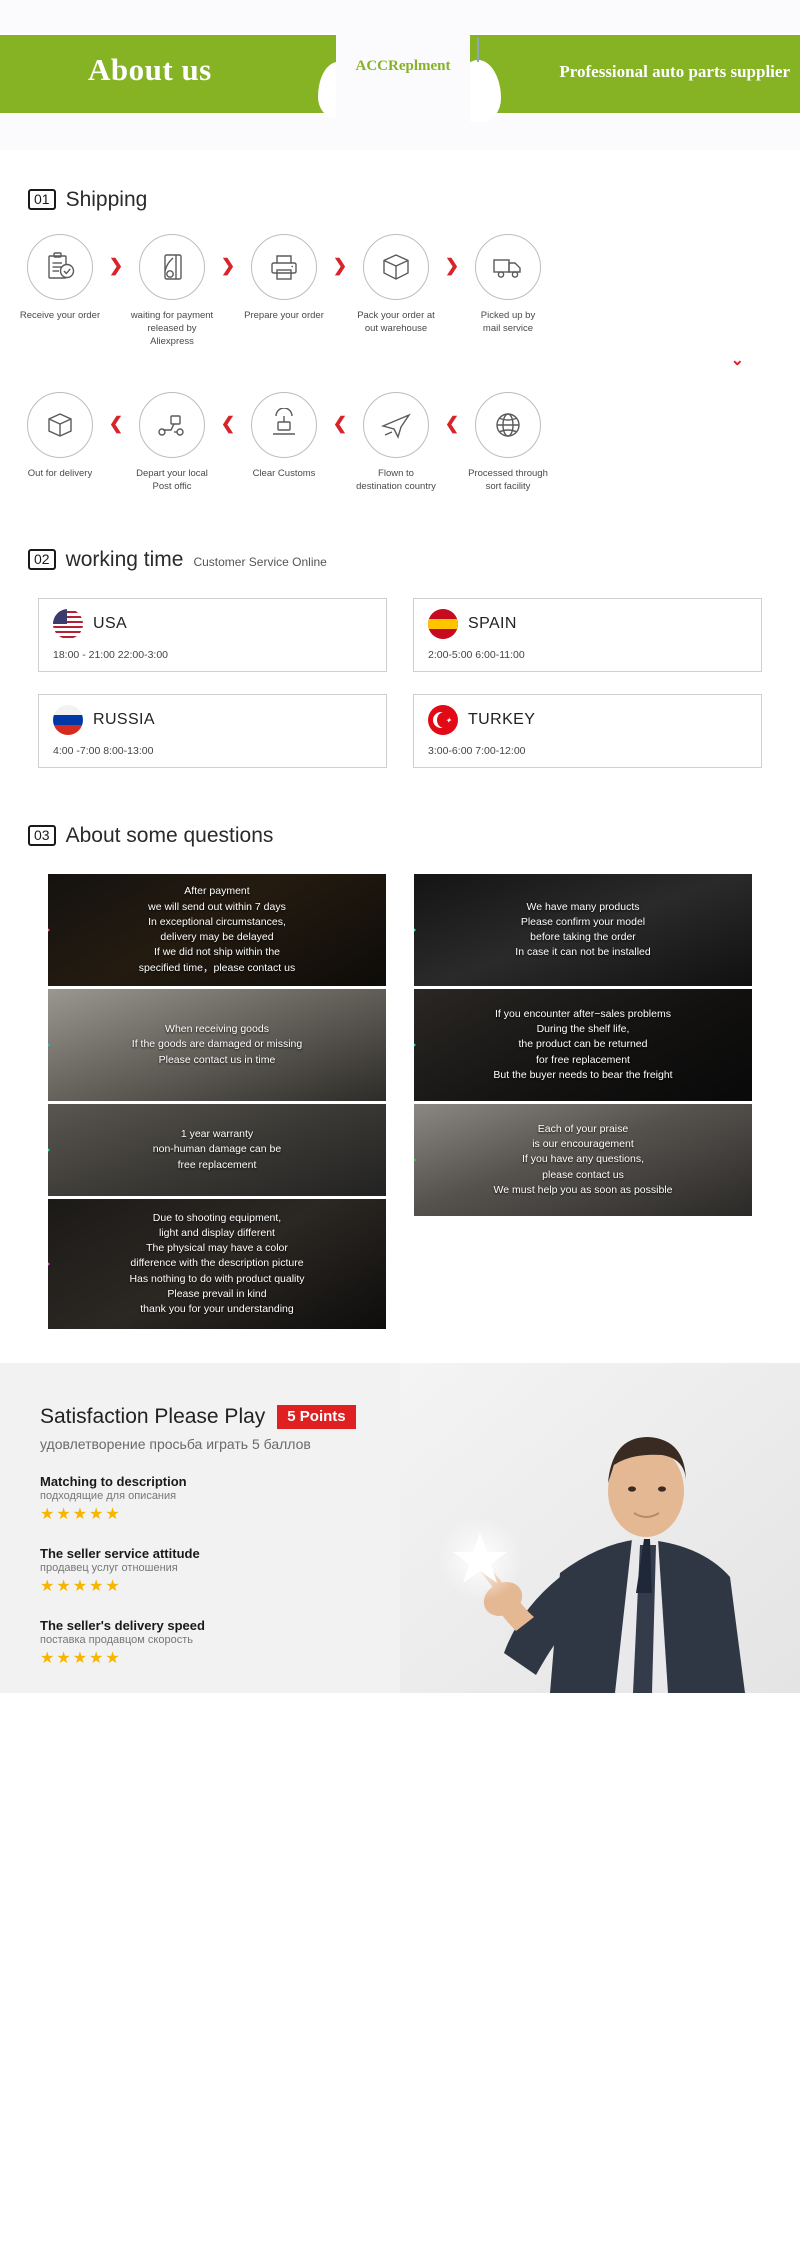 Image resolution: width=800 pixels, height=2244 pixels. Describe the element at coordinates (284, 425) in the screenshot. I see `customs-stamp-icon` at that location.